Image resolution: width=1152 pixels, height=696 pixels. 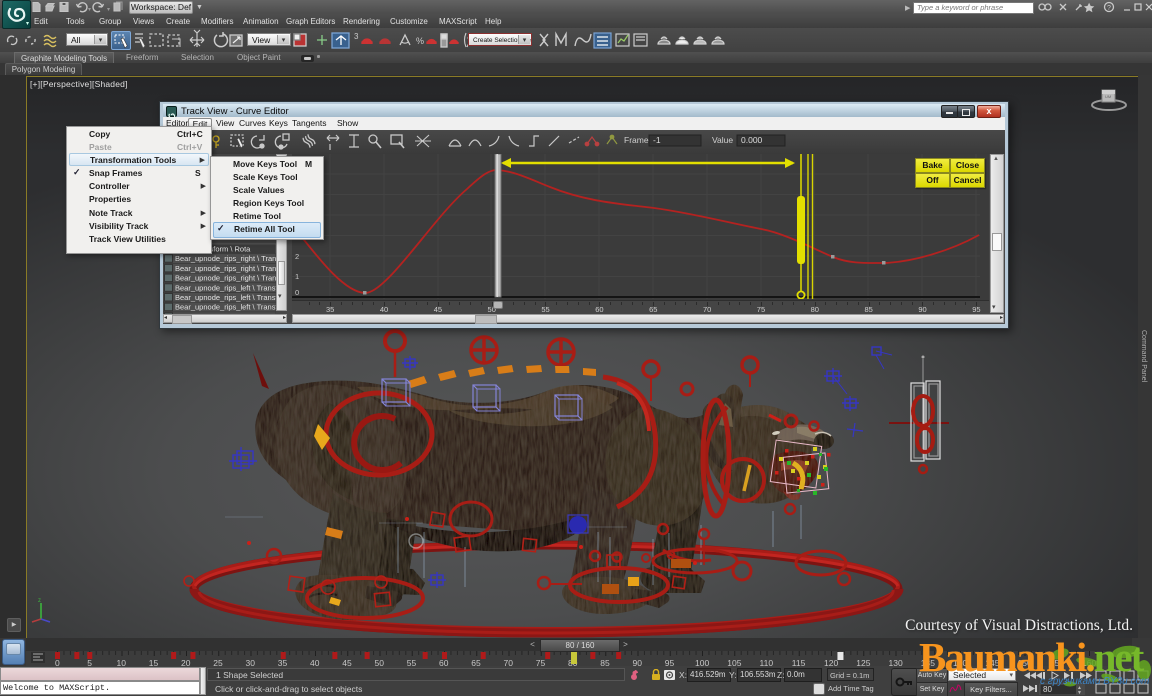 What do you see at coordinates (1108, 96) in the screenshot?
I see `svg-text: UM` at bounding box center [1108, 96].